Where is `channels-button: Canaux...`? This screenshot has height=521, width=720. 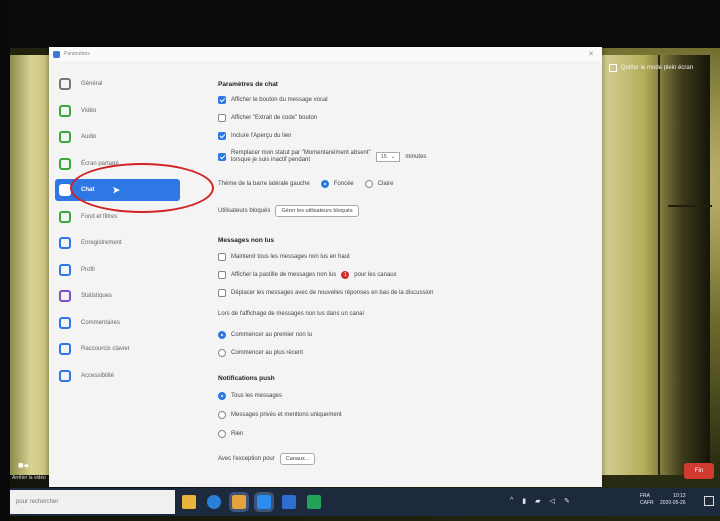 channels-button: Canaux... is located at coordinates (297, 459).